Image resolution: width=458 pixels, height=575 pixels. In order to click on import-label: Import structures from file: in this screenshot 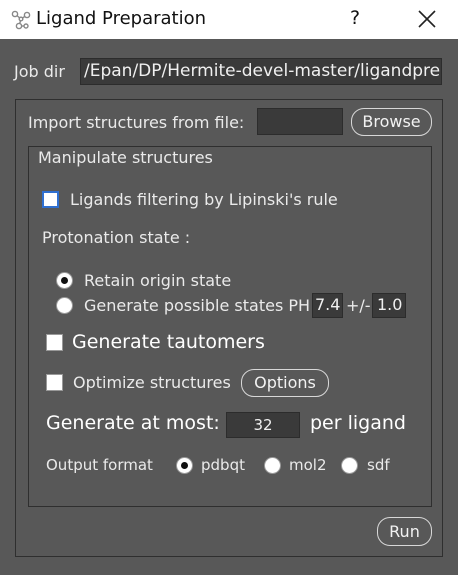, I will do `click(136, 122)`.